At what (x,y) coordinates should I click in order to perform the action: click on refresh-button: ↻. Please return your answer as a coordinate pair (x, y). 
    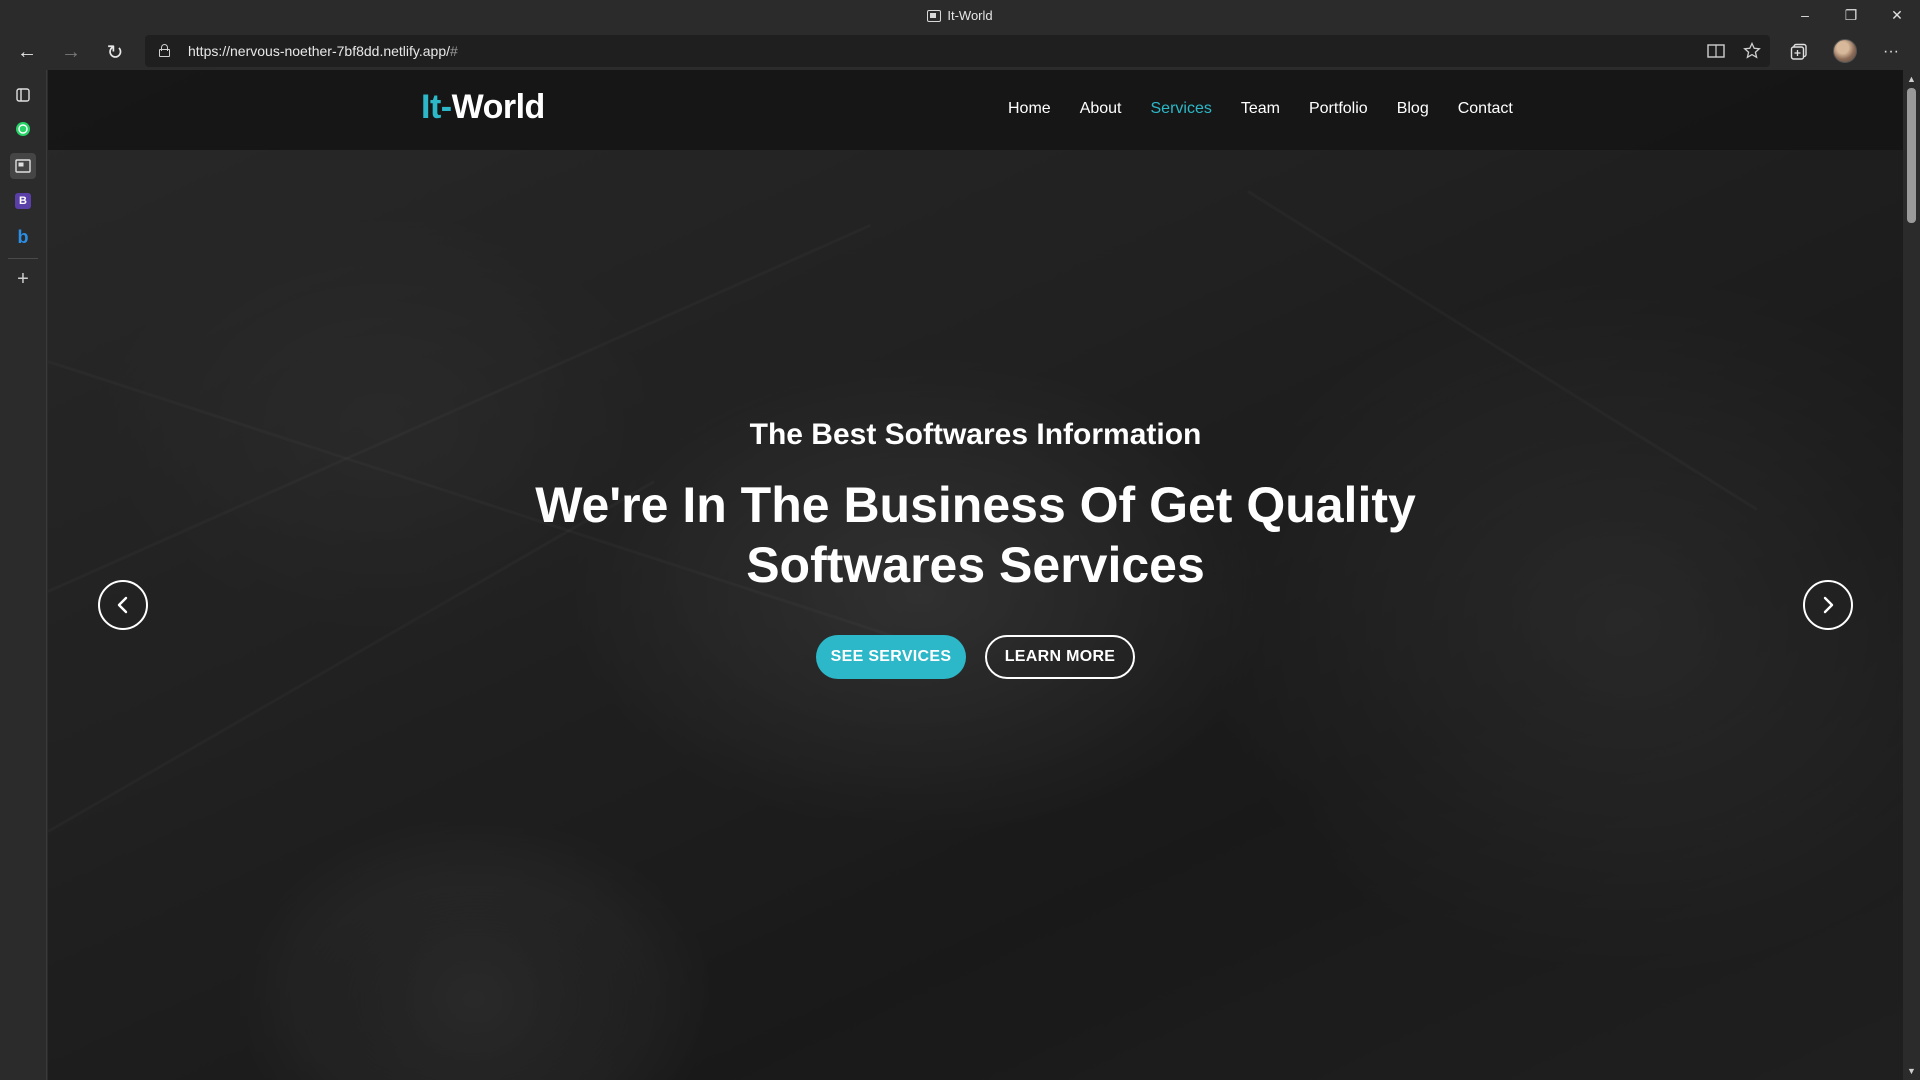
    Looking at the image, I should click on (115, 52).